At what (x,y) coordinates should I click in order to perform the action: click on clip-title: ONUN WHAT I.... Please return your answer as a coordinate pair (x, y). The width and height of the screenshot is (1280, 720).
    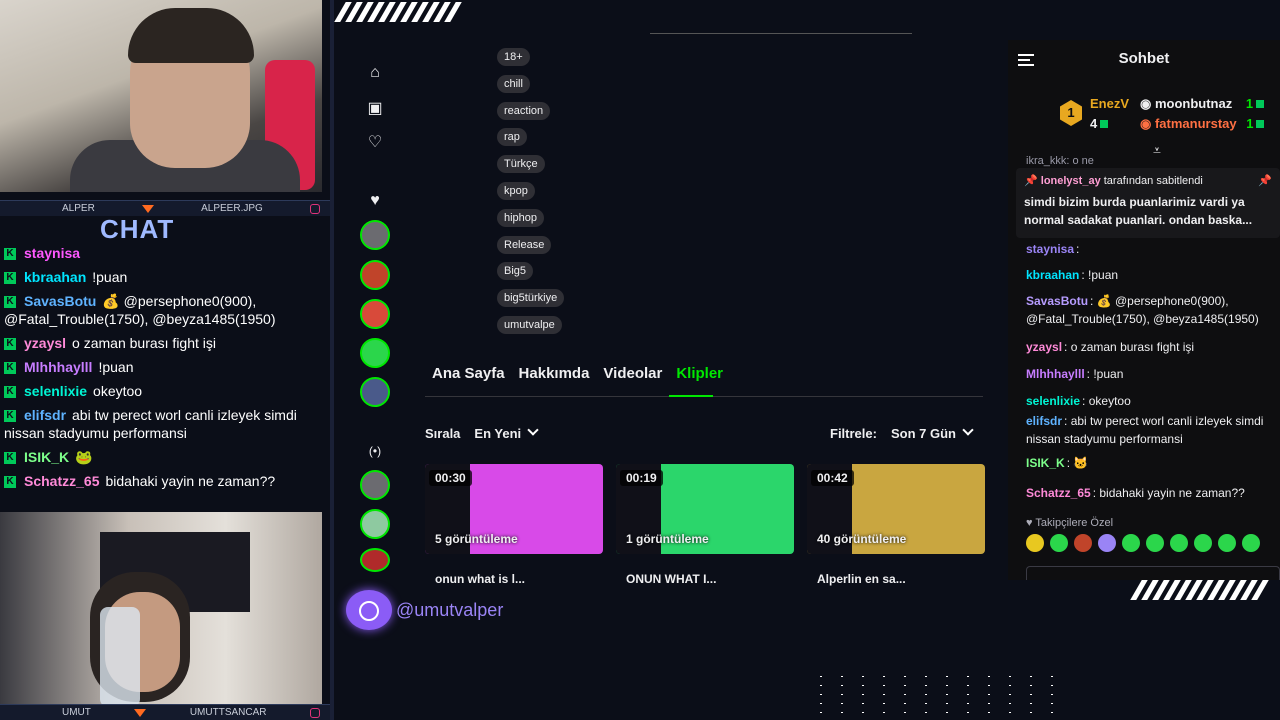
    Looking at the image, I should click on (671, 579).